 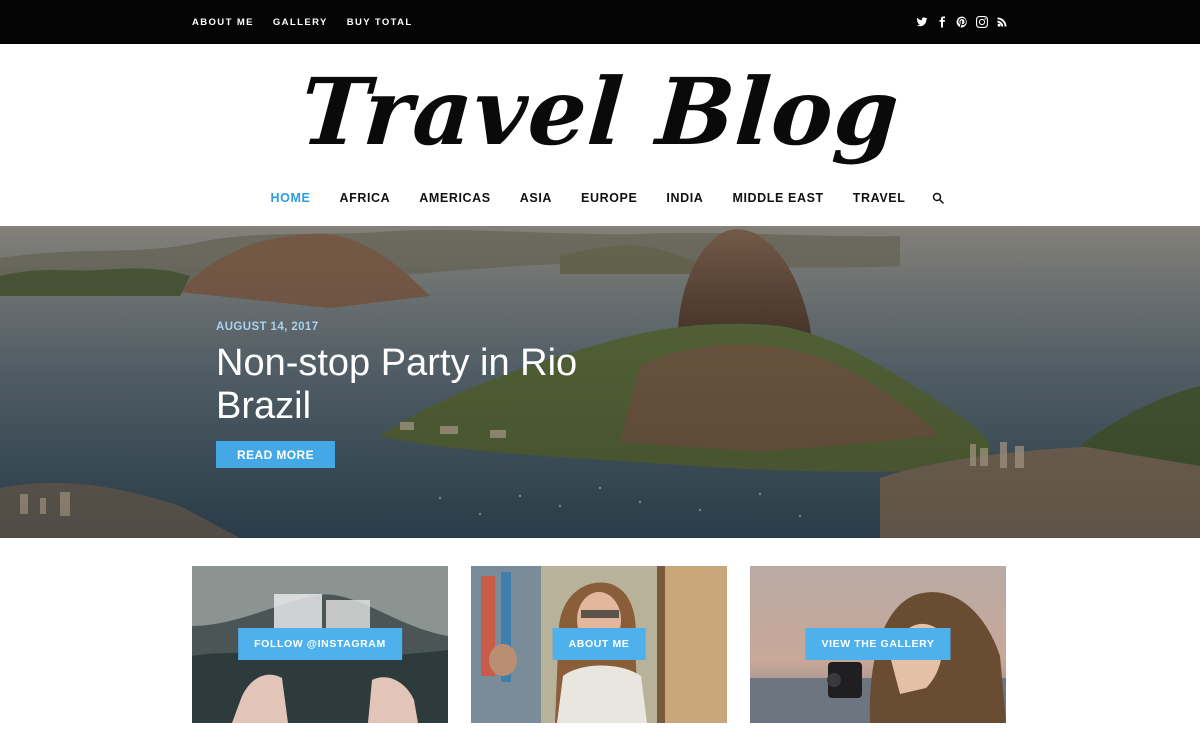 I want to click on social-links, so click(x=962, y=22).